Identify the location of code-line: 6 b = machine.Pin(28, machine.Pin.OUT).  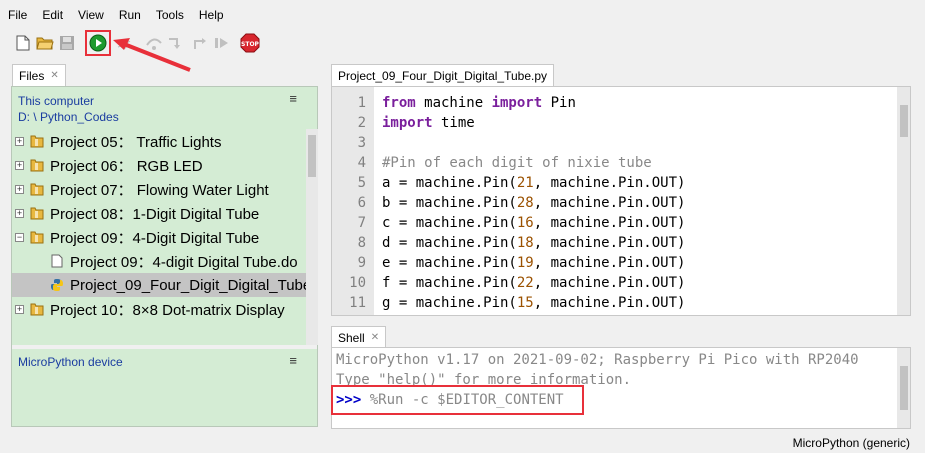
(614, 203).